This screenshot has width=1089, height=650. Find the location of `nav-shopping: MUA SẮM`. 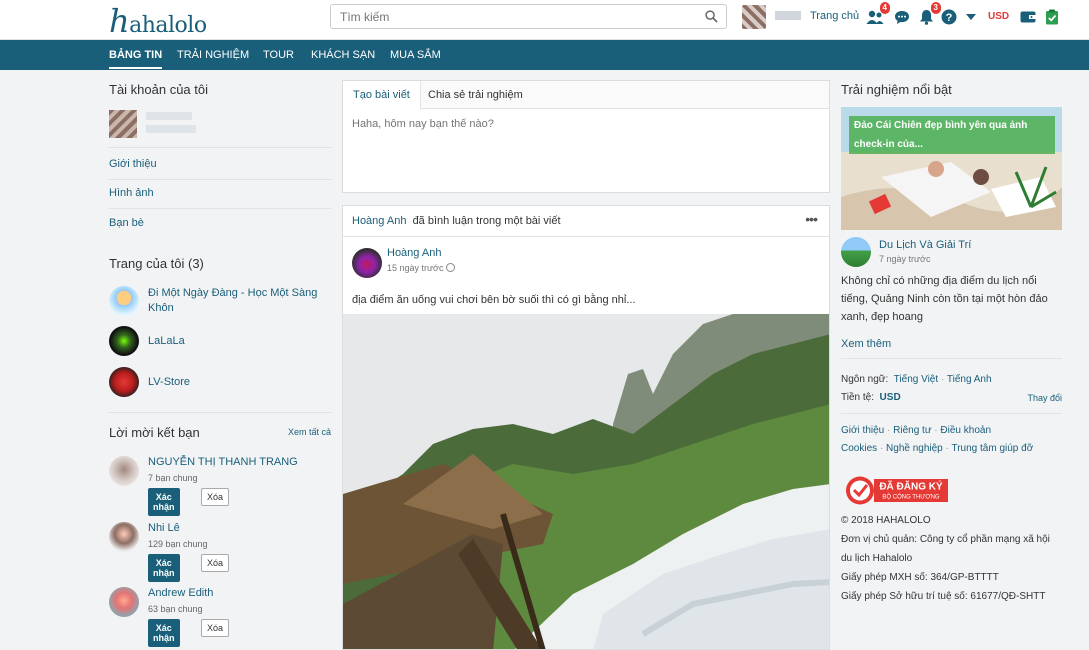

nav-shopping: MUA SẮM is located at coordinates (415, 55).